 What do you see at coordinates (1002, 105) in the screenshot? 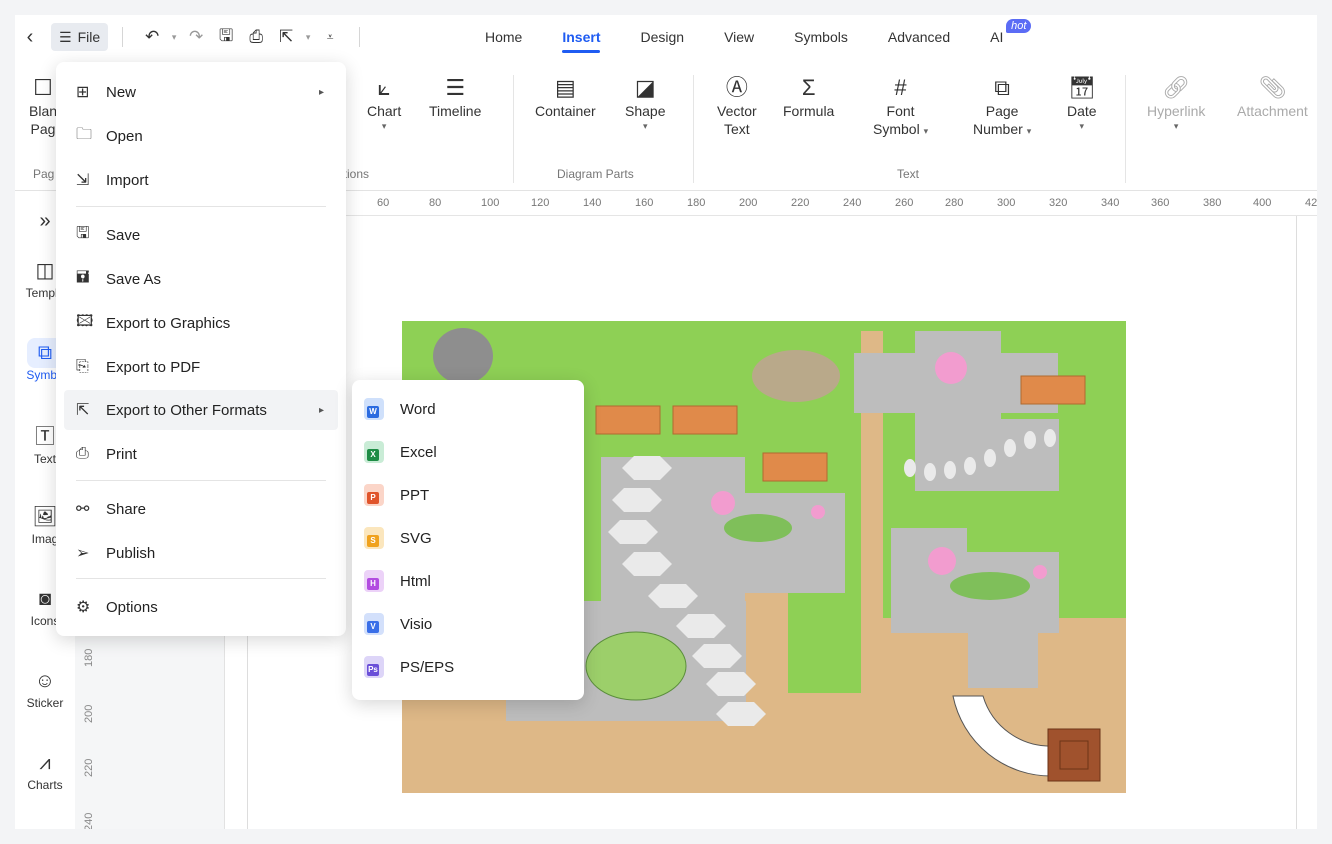
I see `page-number-button: ⧉ Page Number ▾` at bounding box center [1002, 105].